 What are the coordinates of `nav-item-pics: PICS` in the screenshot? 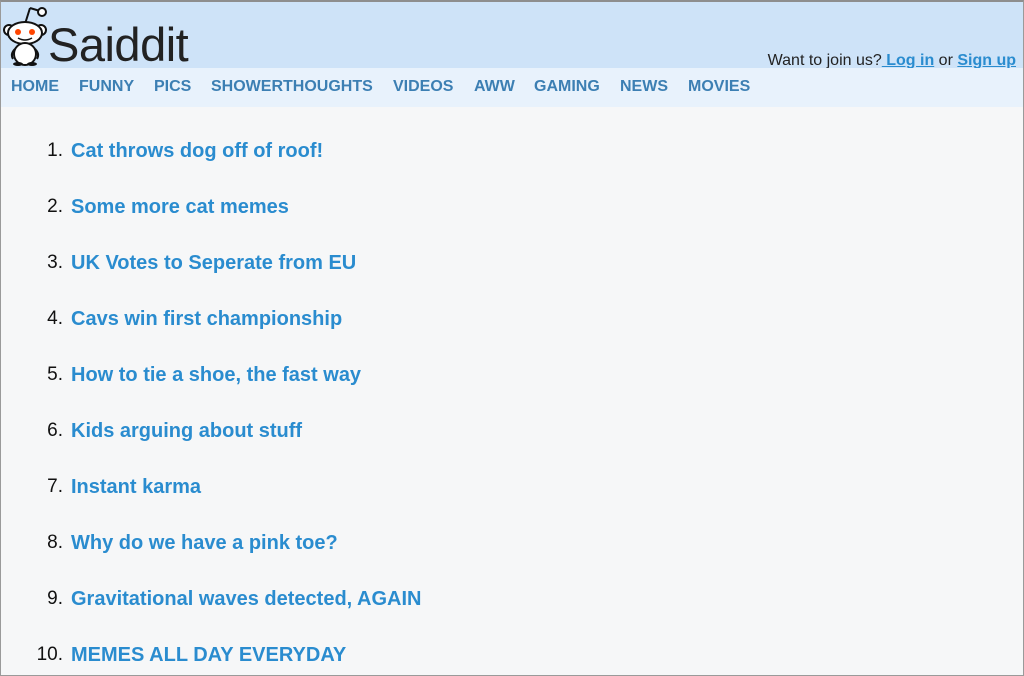 It's located at (172, 87).